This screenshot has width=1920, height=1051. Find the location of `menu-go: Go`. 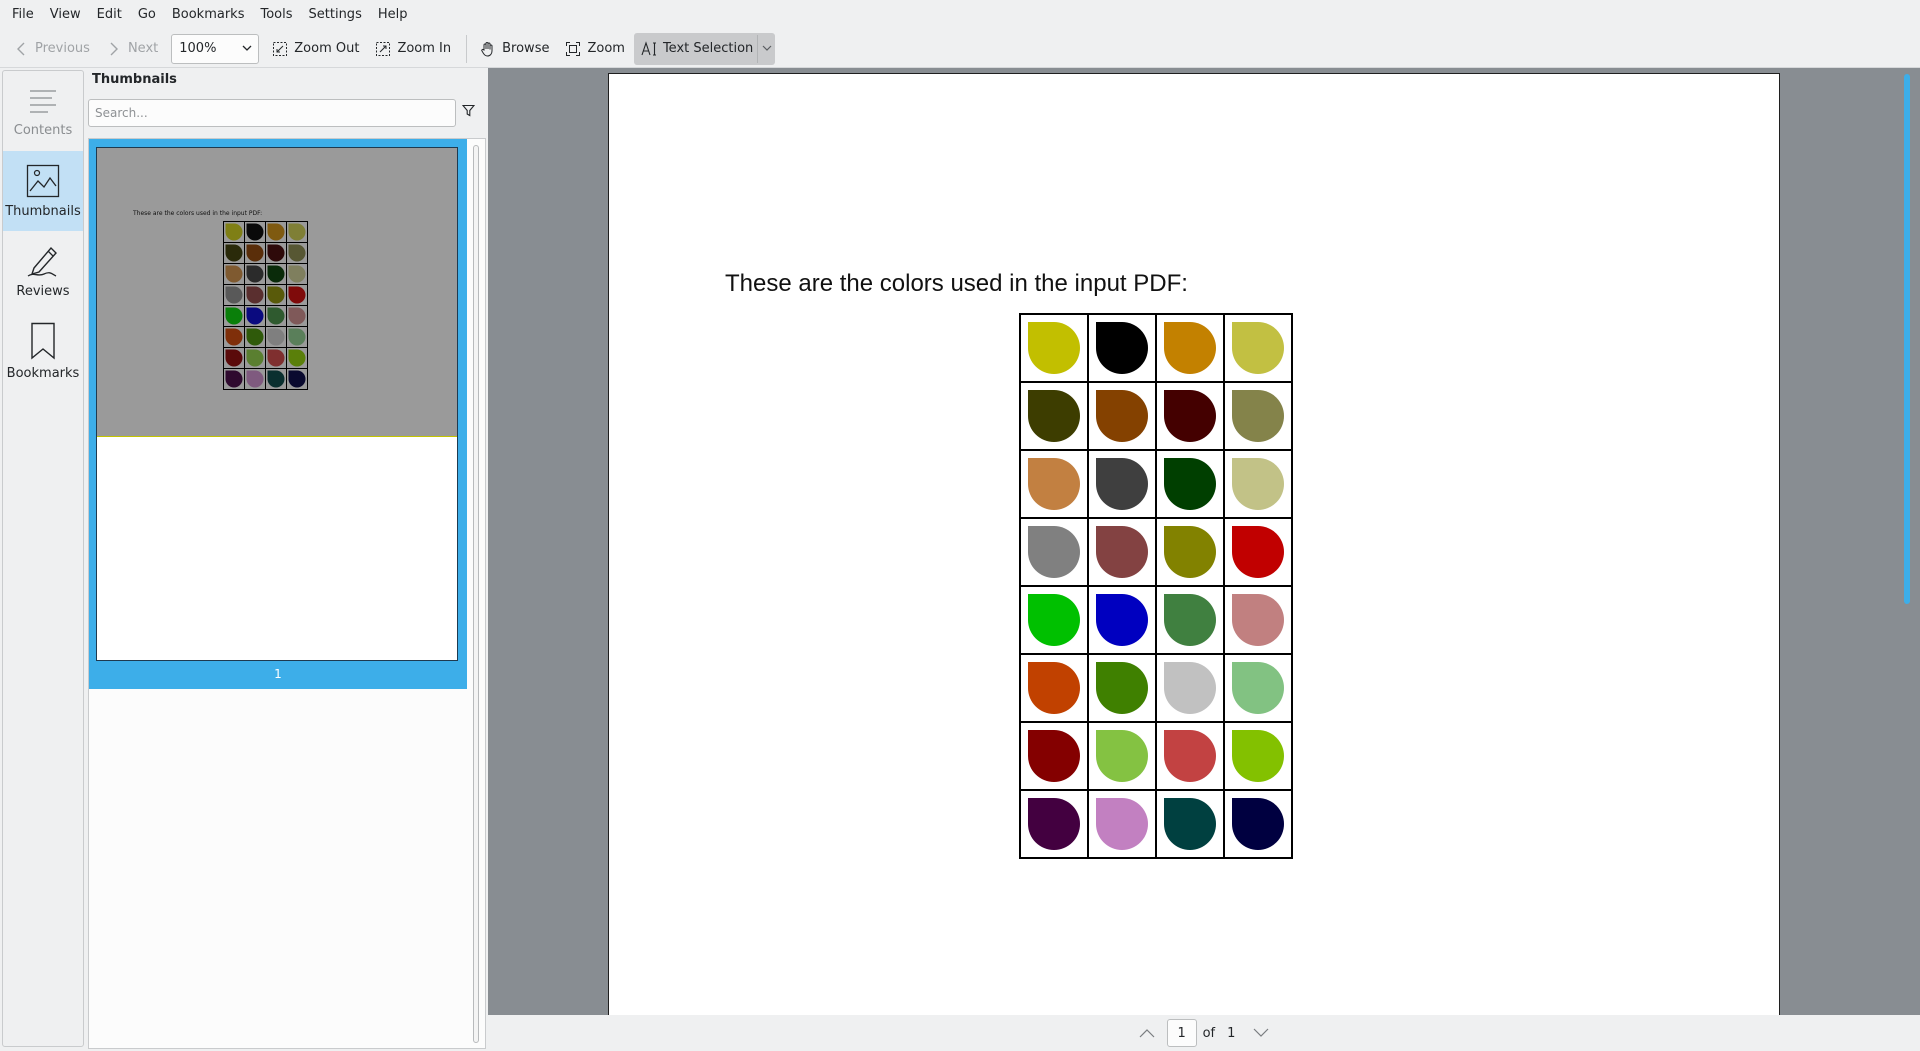

menu-go: Go is located at coordinates (147, 15).